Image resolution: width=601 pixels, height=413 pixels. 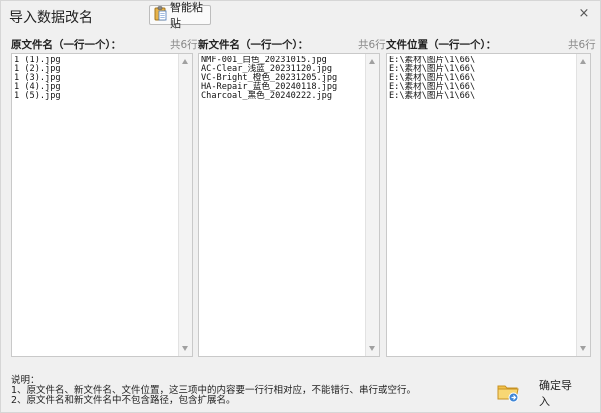 I want to click on smart-paste-button: 智能粘贴, so click(x=180, y=15).